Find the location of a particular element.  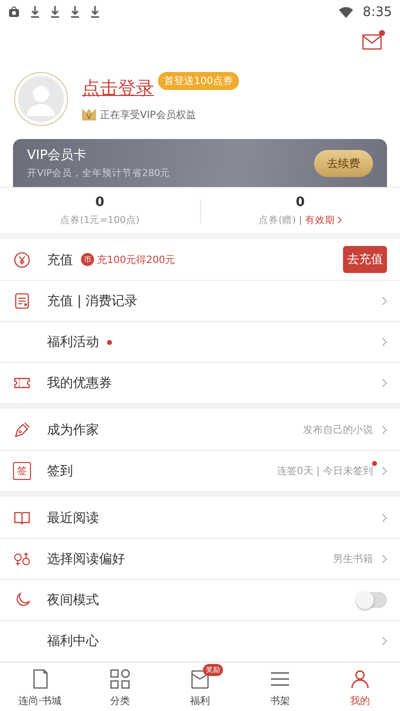

status-time: 8:35 is located at coordinates (377, 12).